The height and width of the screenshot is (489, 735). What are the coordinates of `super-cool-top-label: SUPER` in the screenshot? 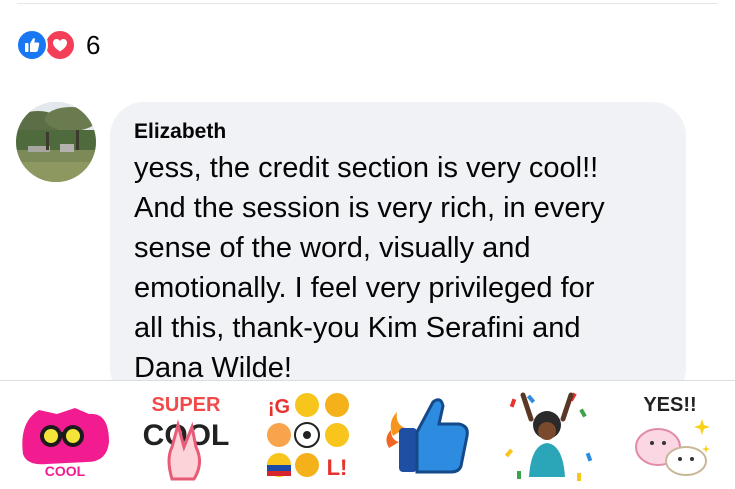 It's located at (185, 405).